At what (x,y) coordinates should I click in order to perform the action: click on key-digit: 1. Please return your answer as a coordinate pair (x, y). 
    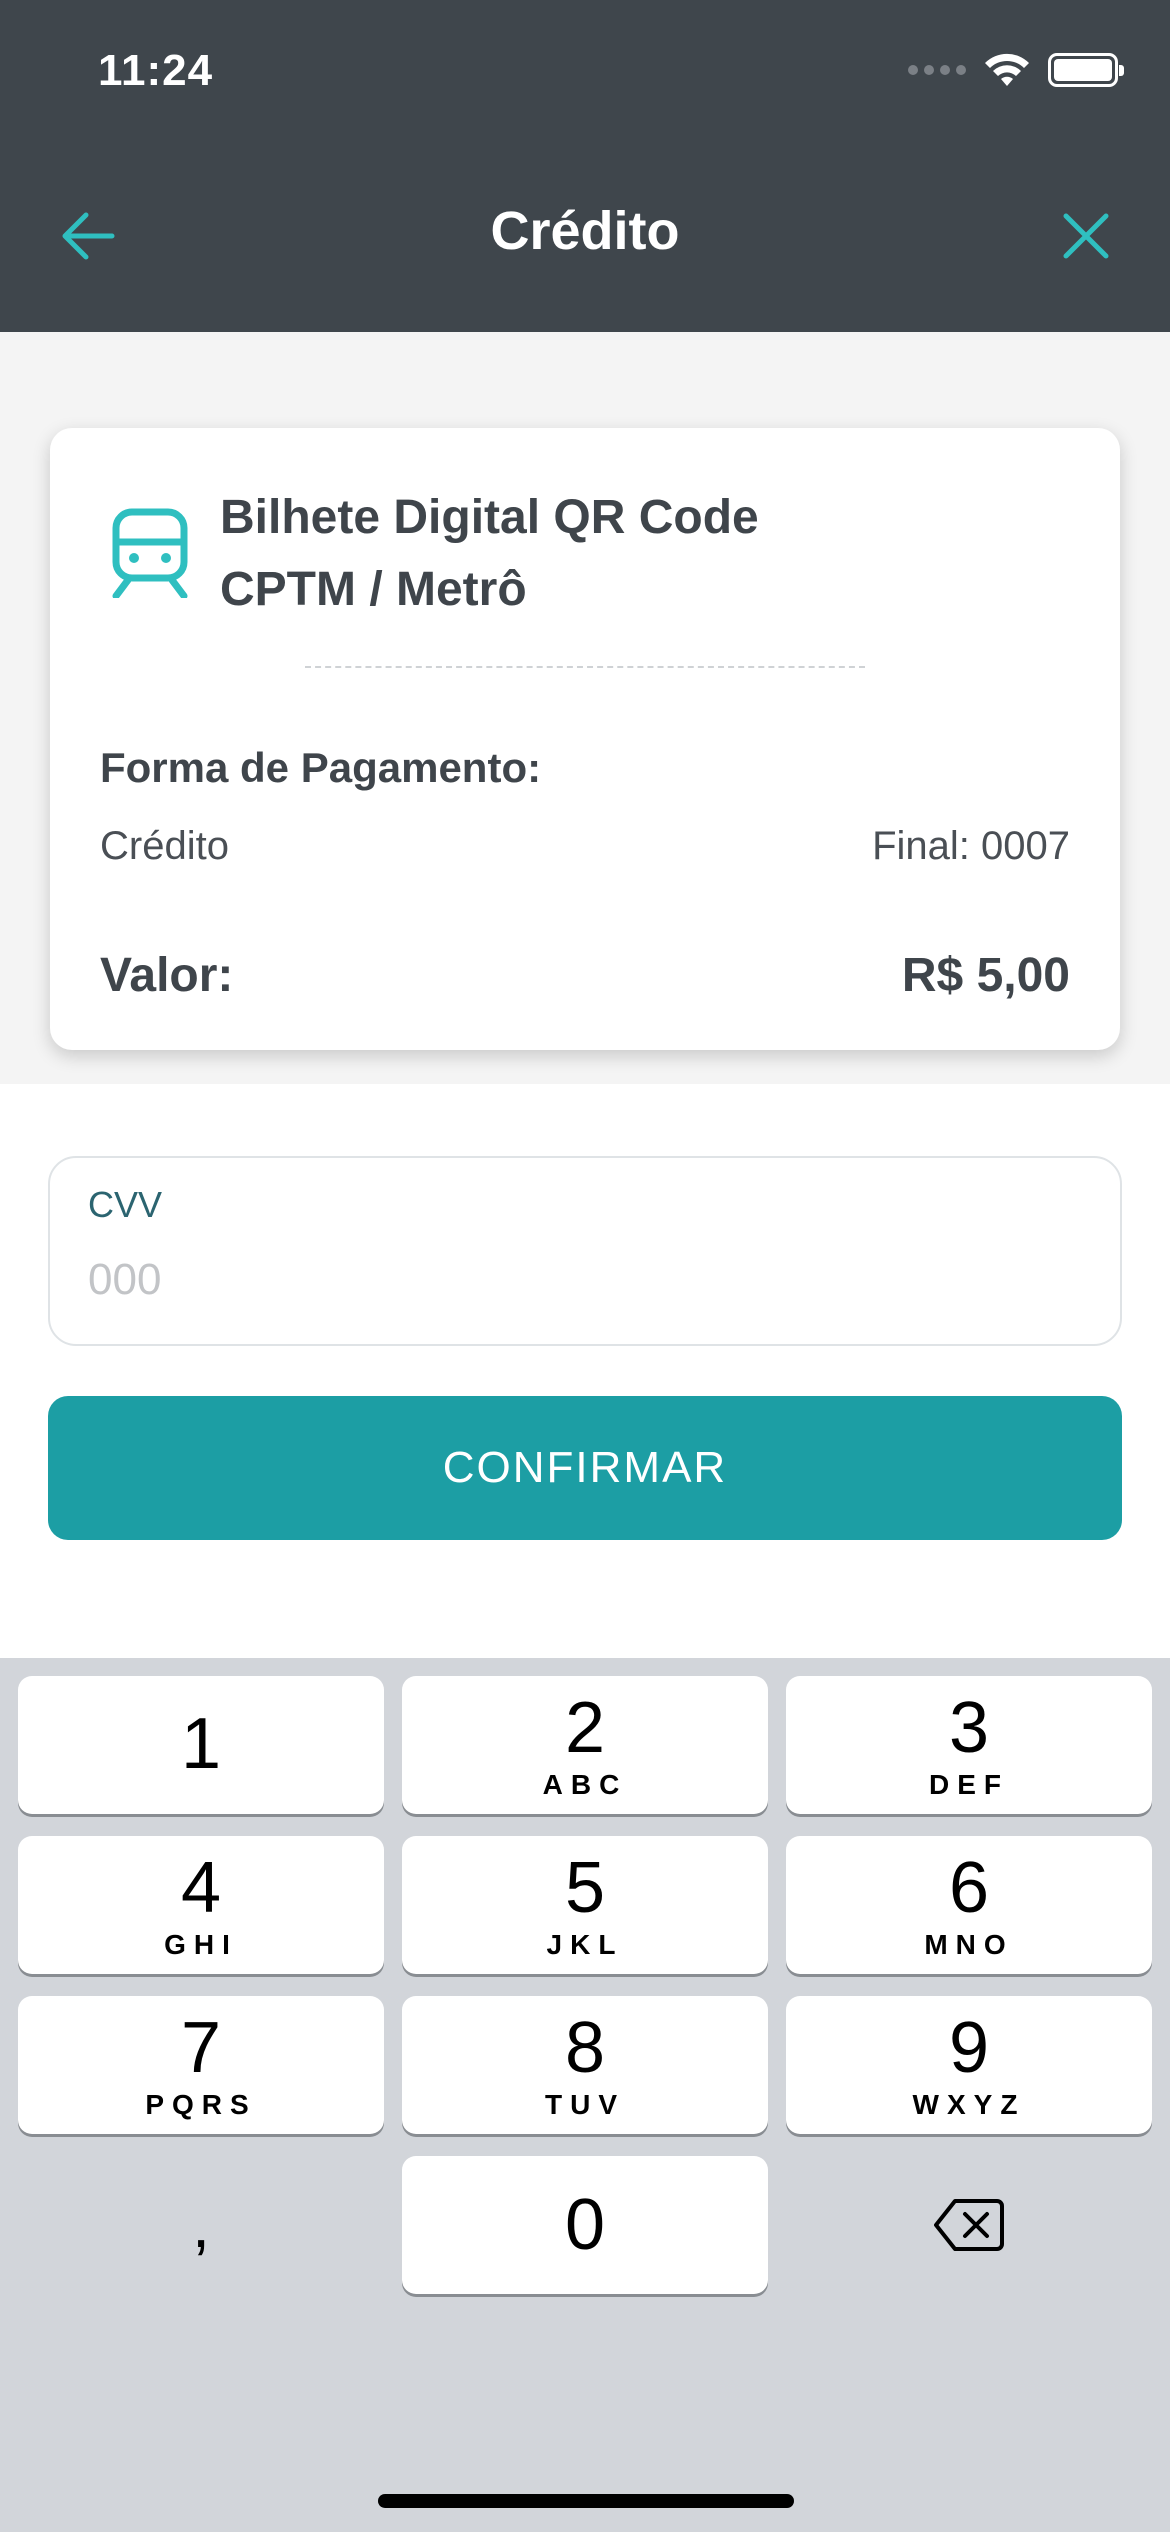
    Looking at the image, I should click on (201, 1744).